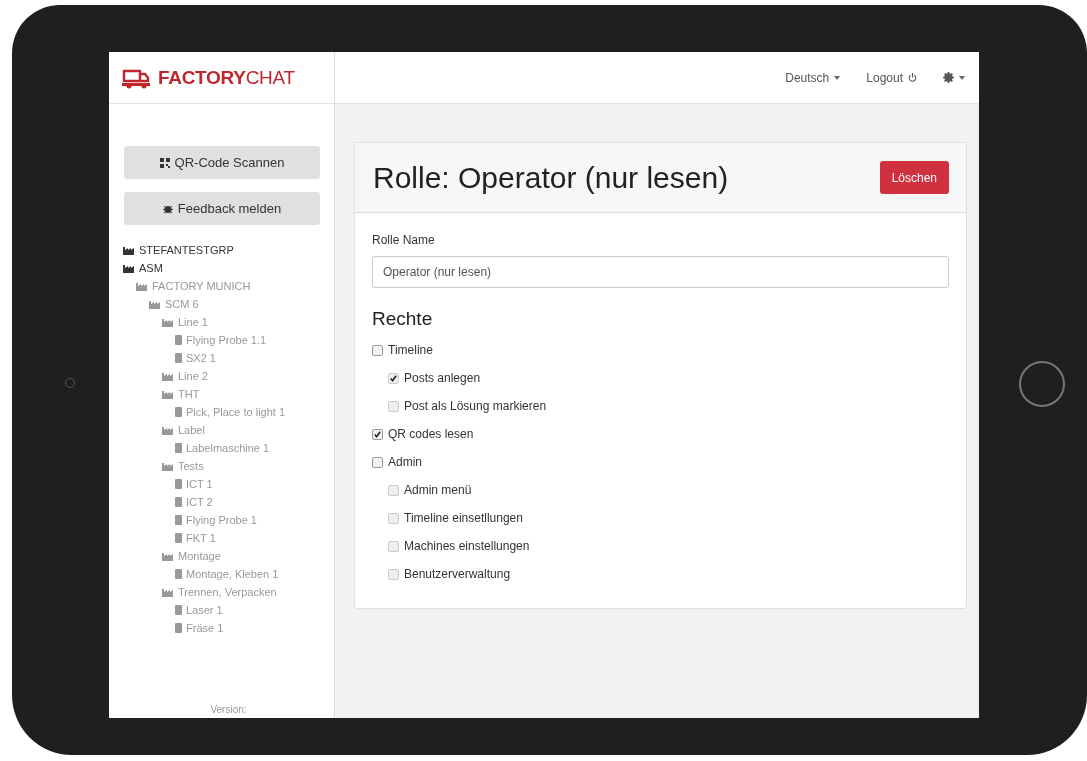  What do you see at coordinates (431, 434) in the screenshot?
I see `checkbox-label: QR codes lesen` at bounding box center [431, 434].